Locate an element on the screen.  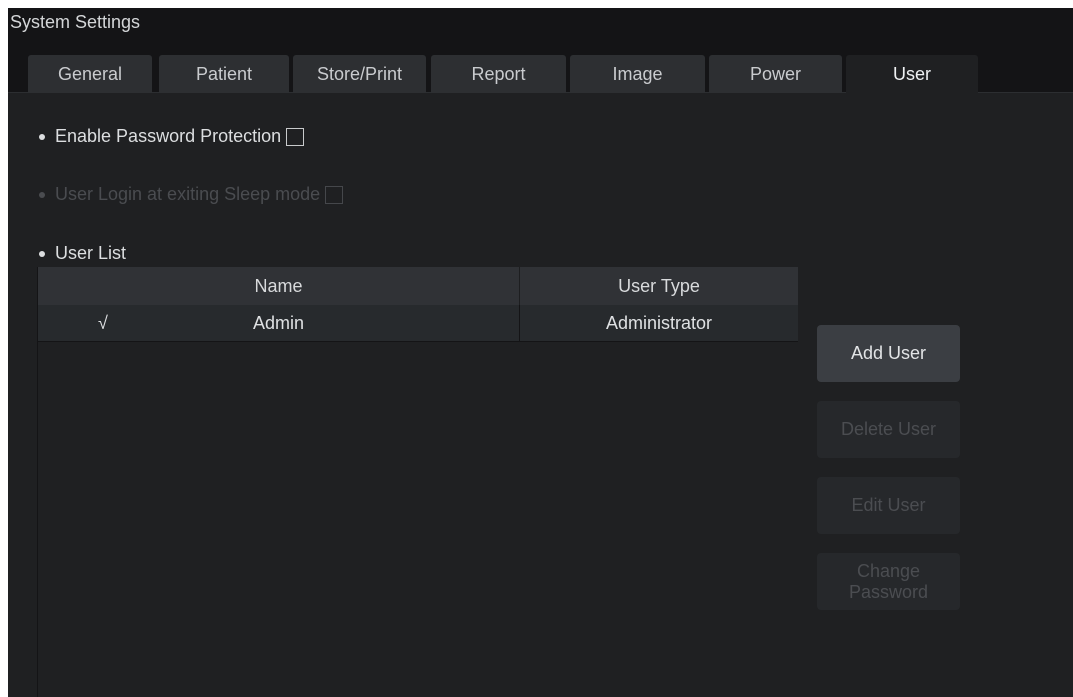
table-row: √ Admin Administrator is located at coordinates (418, 323).